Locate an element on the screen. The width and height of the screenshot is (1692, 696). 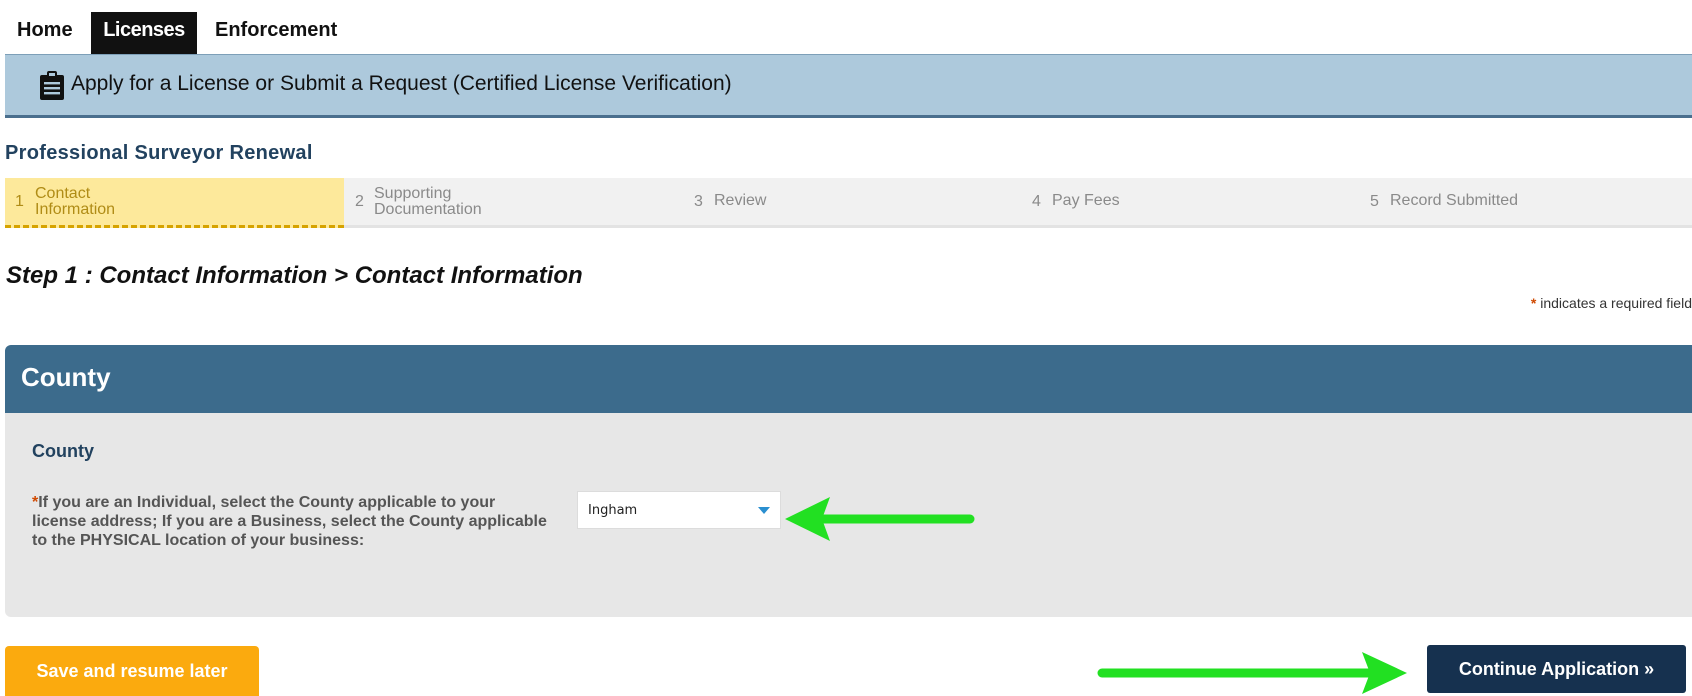
clipboard-icon is located at coordinates (52, 85).